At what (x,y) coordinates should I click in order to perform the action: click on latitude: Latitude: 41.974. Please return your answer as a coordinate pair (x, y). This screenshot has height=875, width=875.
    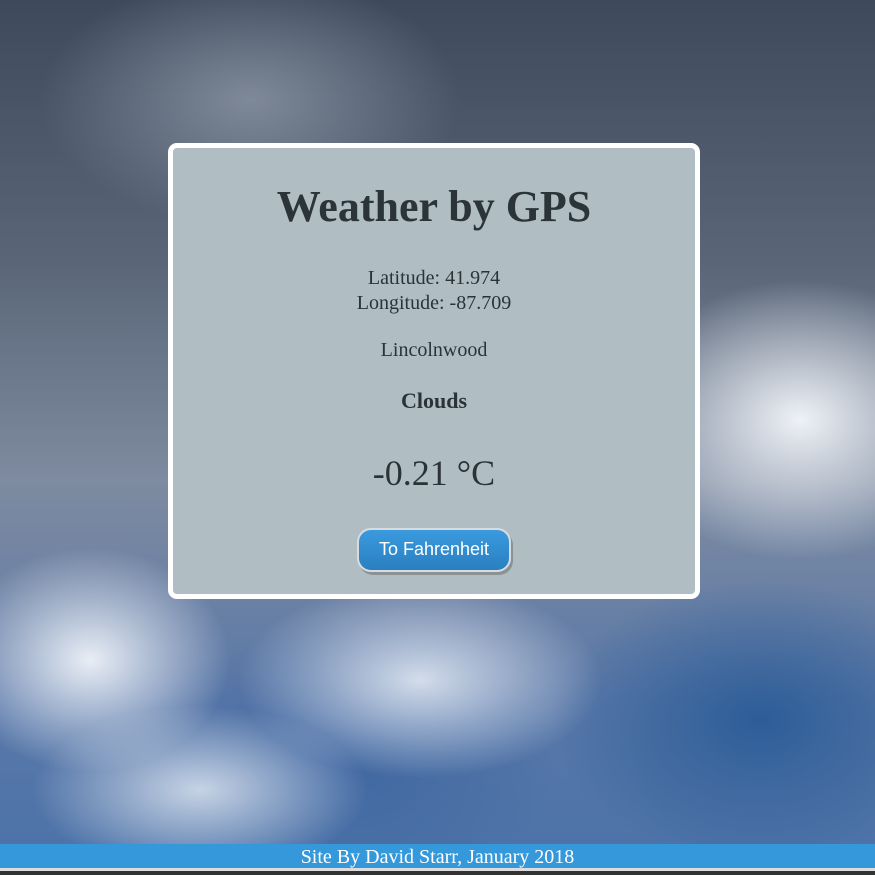
    Looking at the image, I should click on (434, 278).